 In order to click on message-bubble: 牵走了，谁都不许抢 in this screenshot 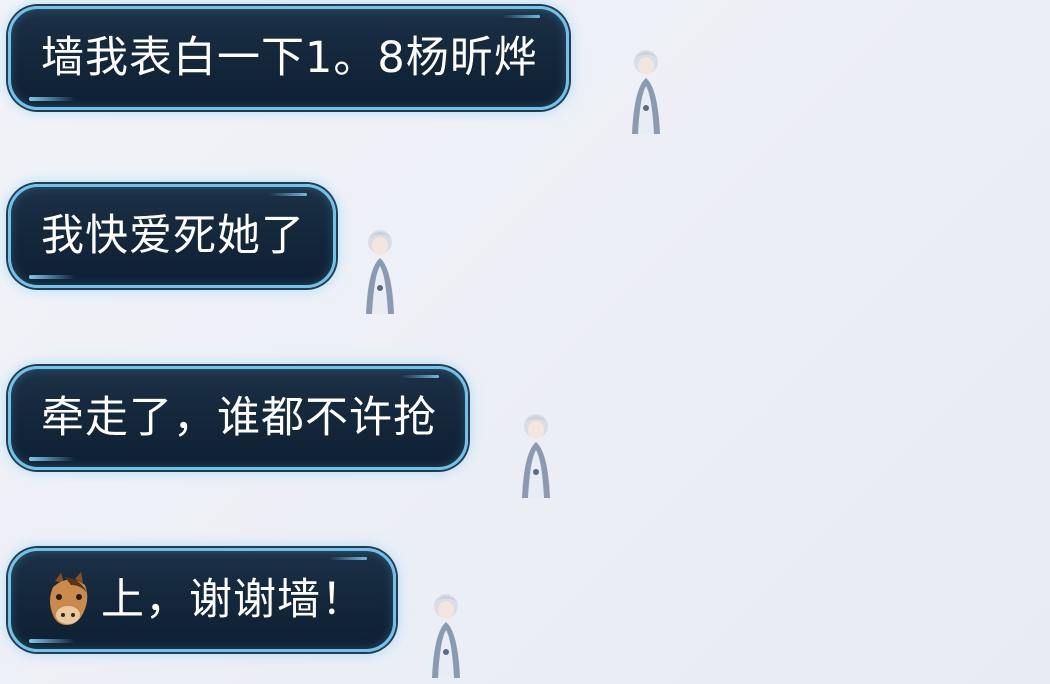, I will do `click(238, 418)`.